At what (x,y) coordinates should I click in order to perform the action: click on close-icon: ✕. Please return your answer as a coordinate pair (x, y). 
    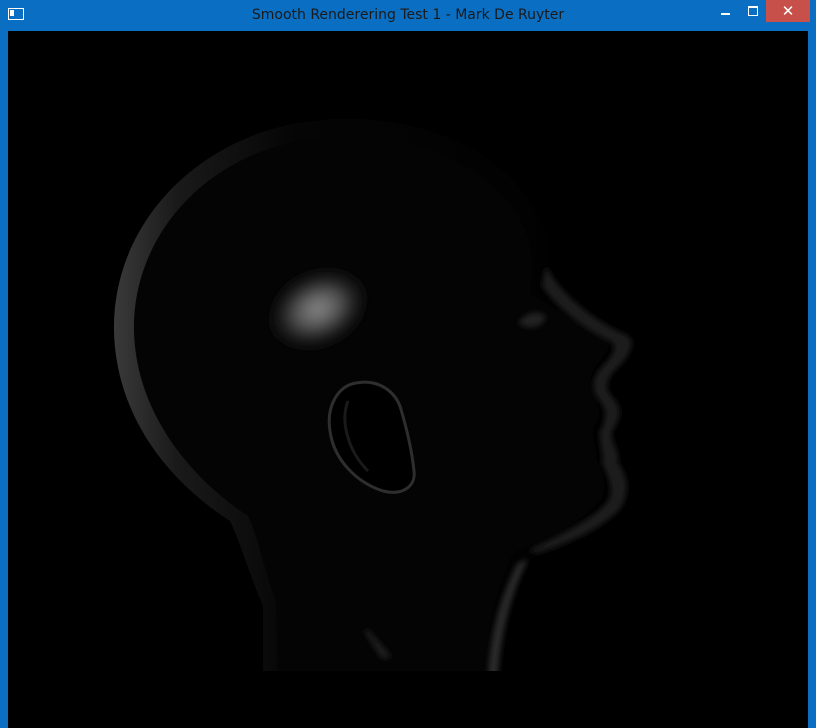
    Looking at the image, I should click on (788, 11).